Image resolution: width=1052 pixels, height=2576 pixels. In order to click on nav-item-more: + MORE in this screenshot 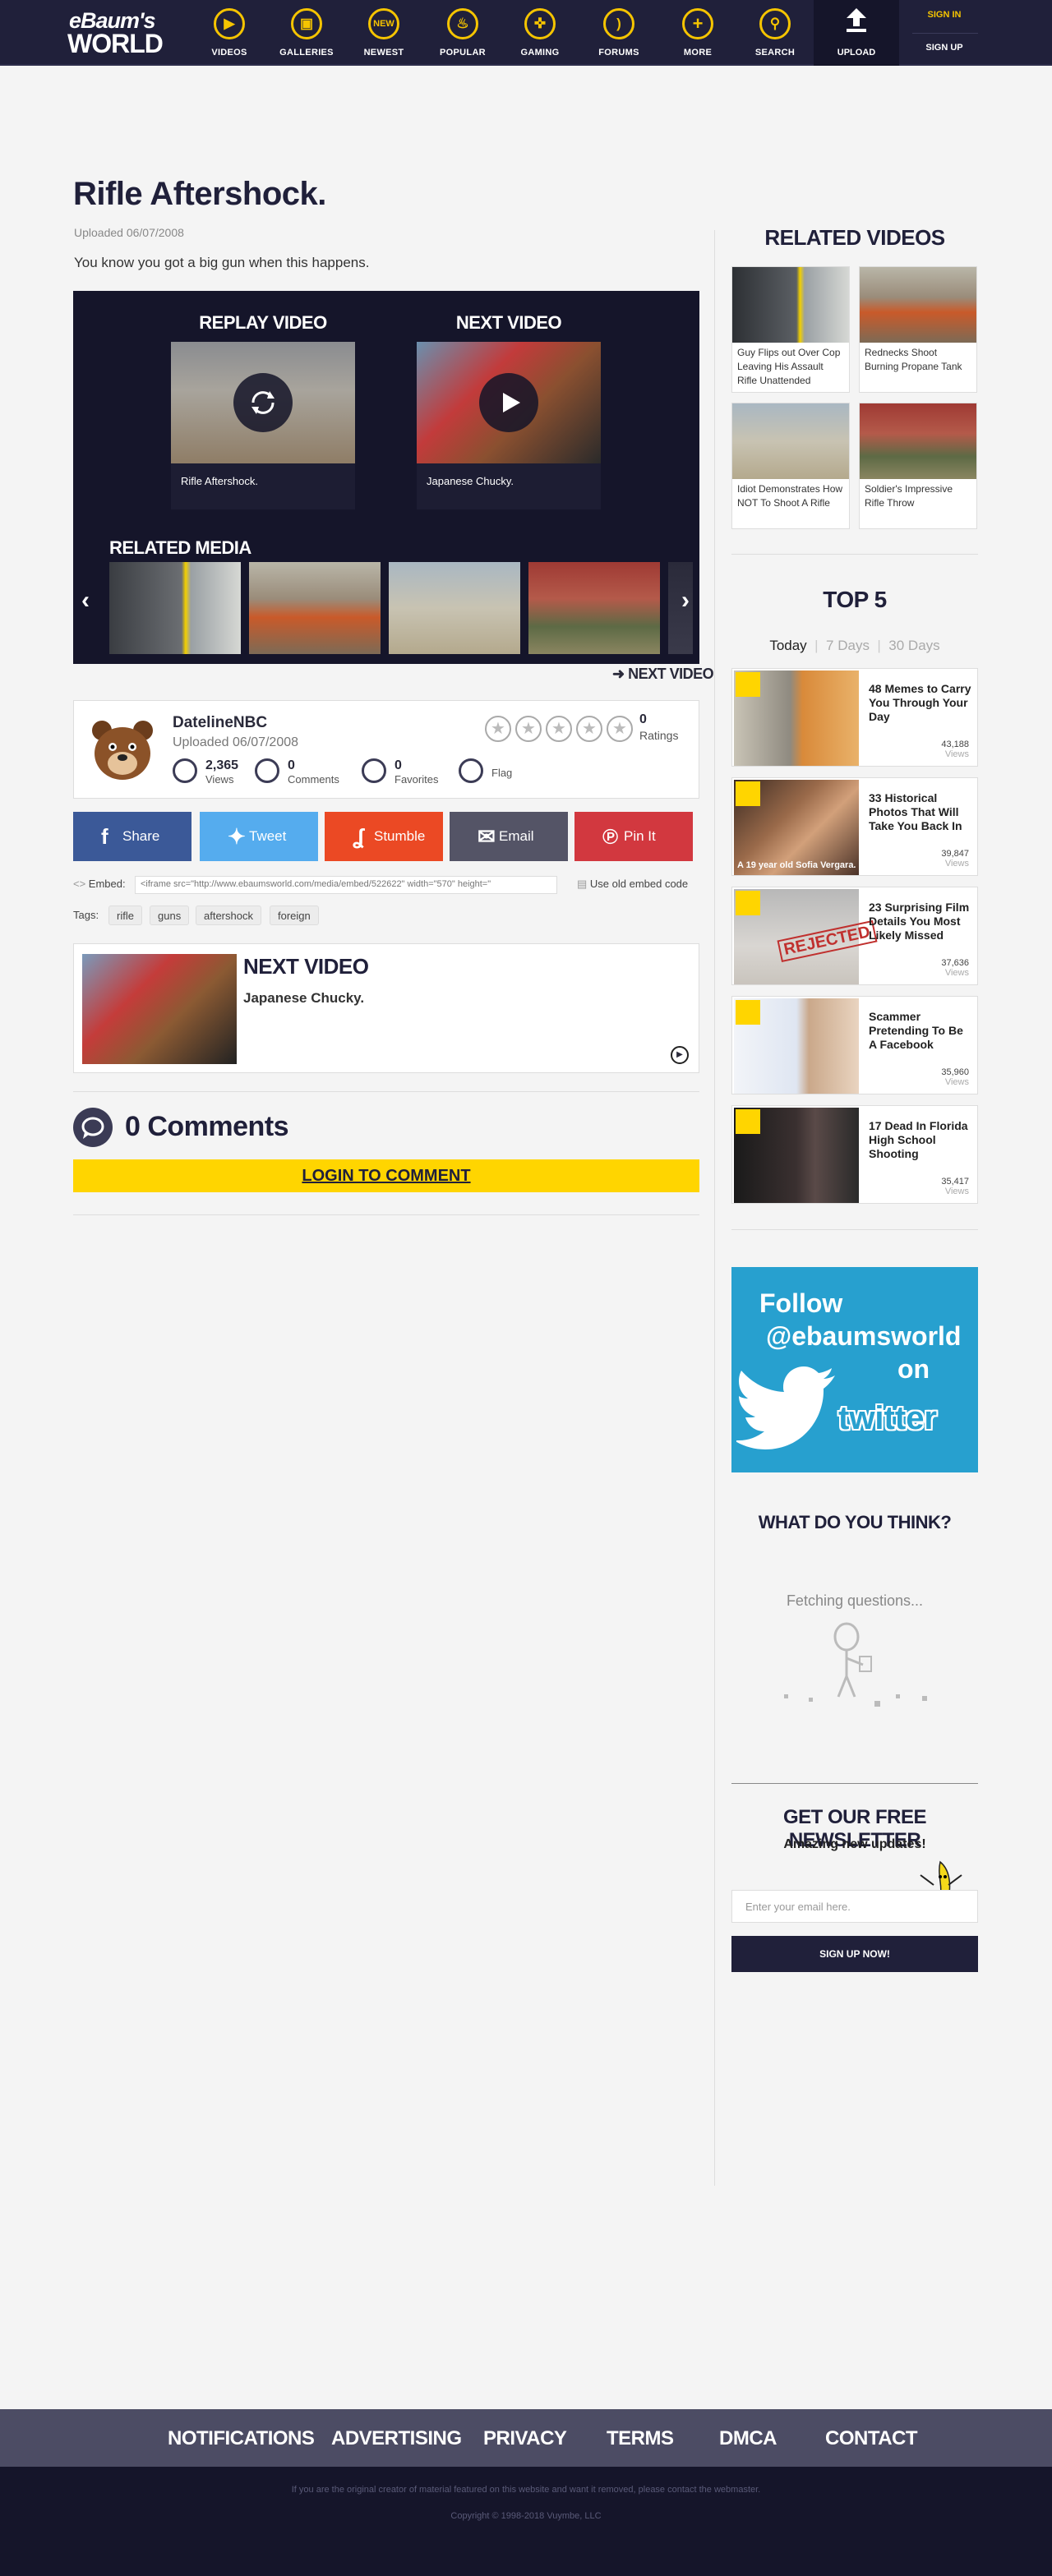, I will do `click(696, 33)`.